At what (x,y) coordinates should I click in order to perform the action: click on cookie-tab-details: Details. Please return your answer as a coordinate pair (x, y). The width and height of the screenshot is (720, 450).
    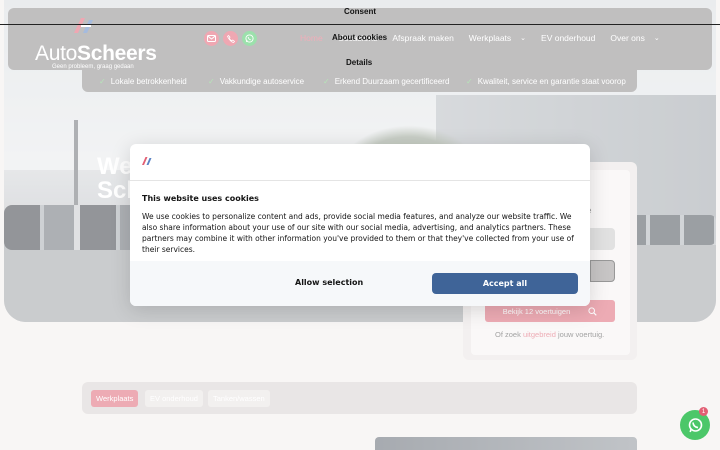
    Looking at the image, I should click on (359, 62).